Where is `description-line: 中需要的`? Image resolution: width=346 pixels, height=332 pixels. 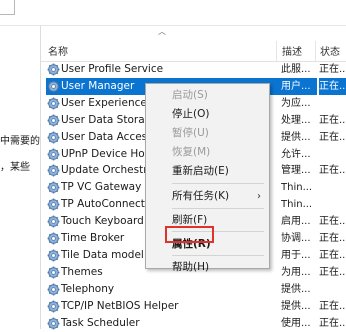 description-line: 中需要的 is located at coordinates (20, 141).